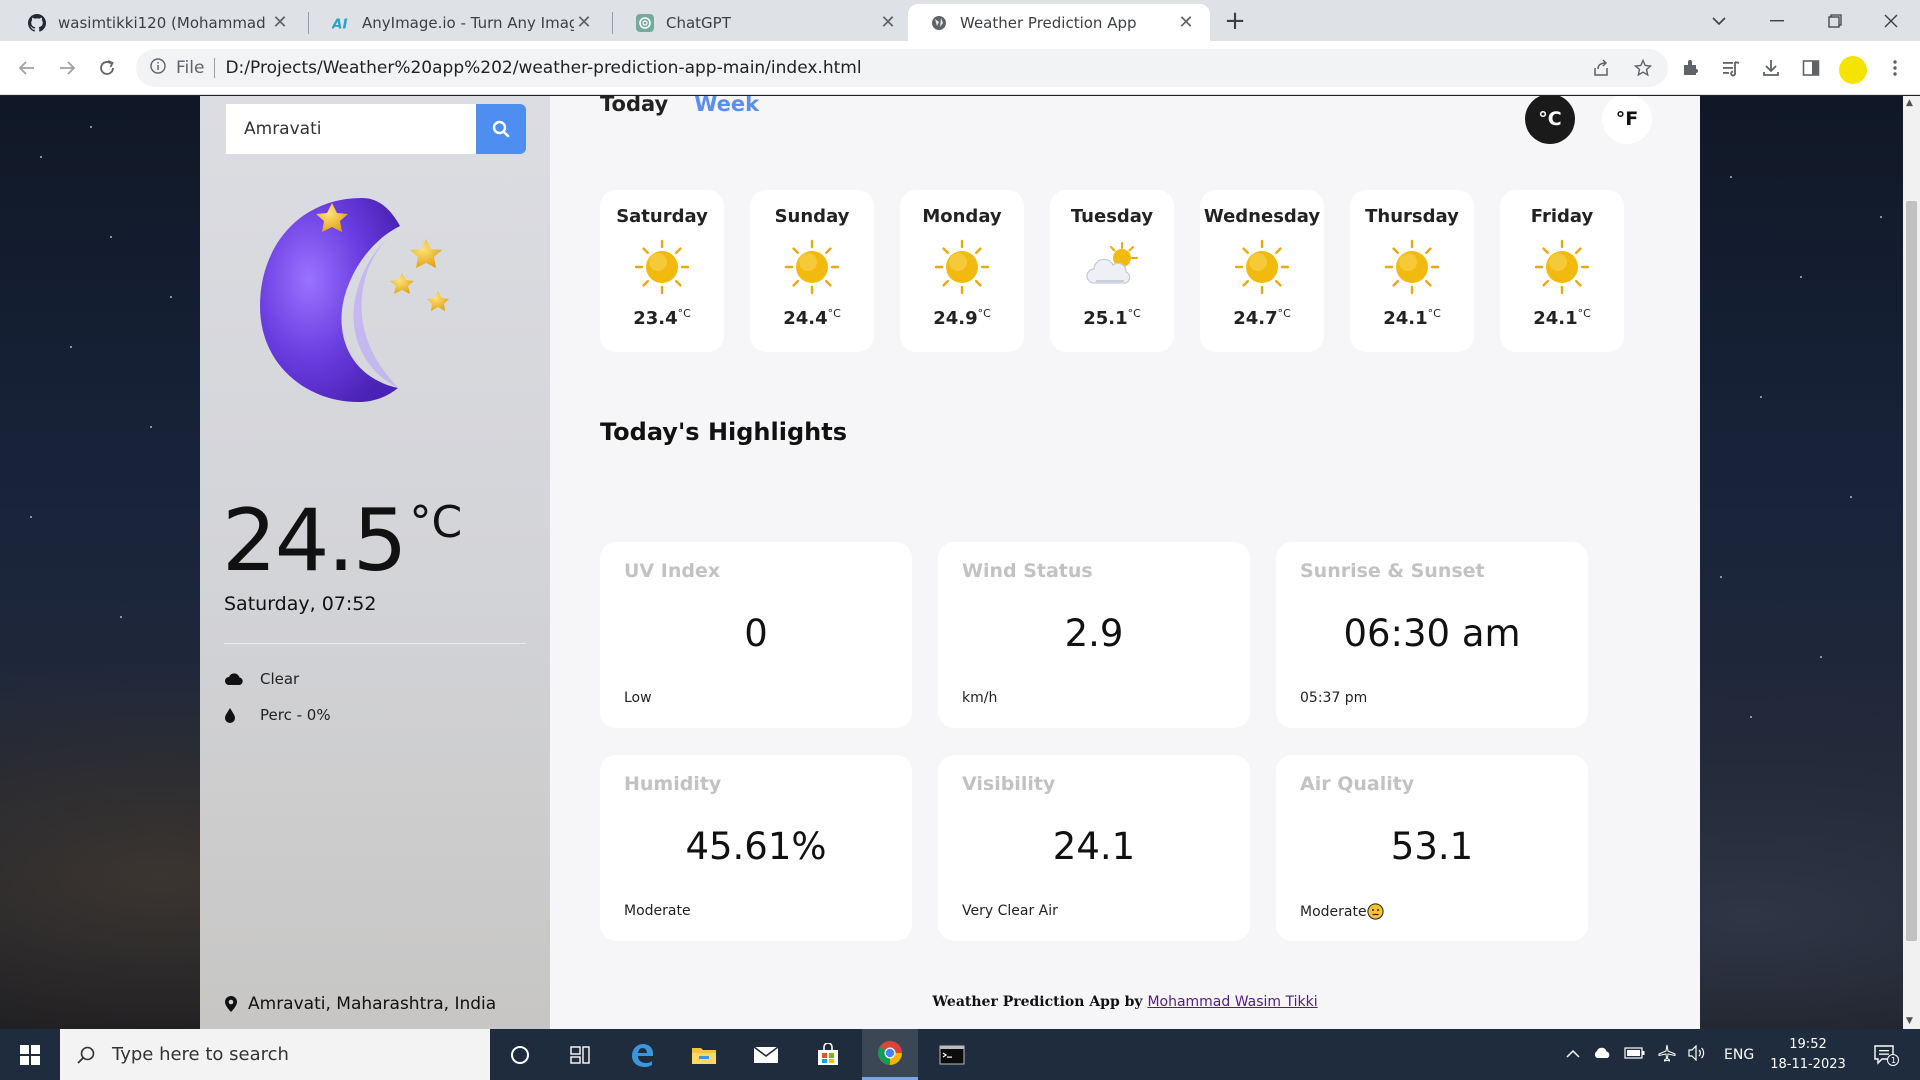 The width and height of the screenshot is (1920, 1080). Describe the element at coordinates (1550, 120) in the screenshot. I see `celsius-button: °C` at that location.